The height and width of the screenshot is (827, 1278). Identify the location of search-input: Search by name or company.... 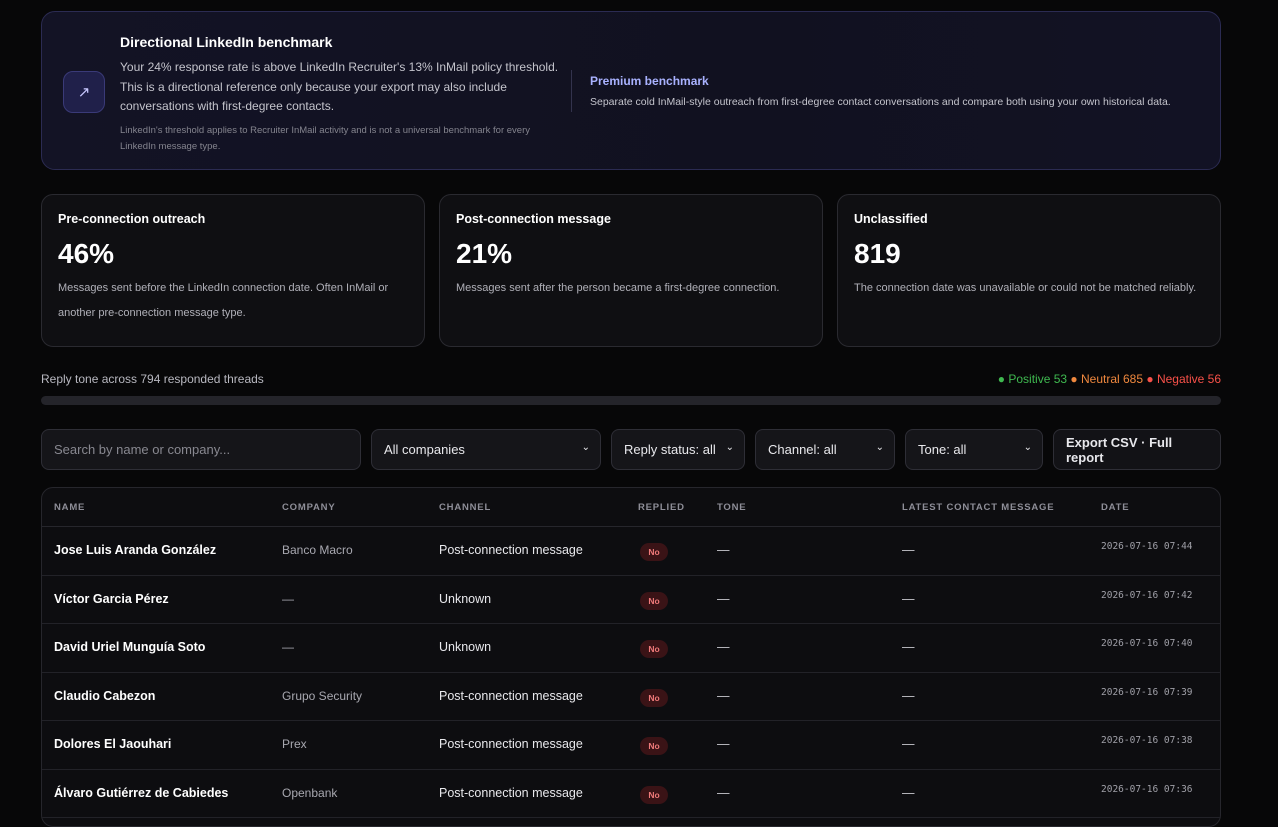
(201, 449).